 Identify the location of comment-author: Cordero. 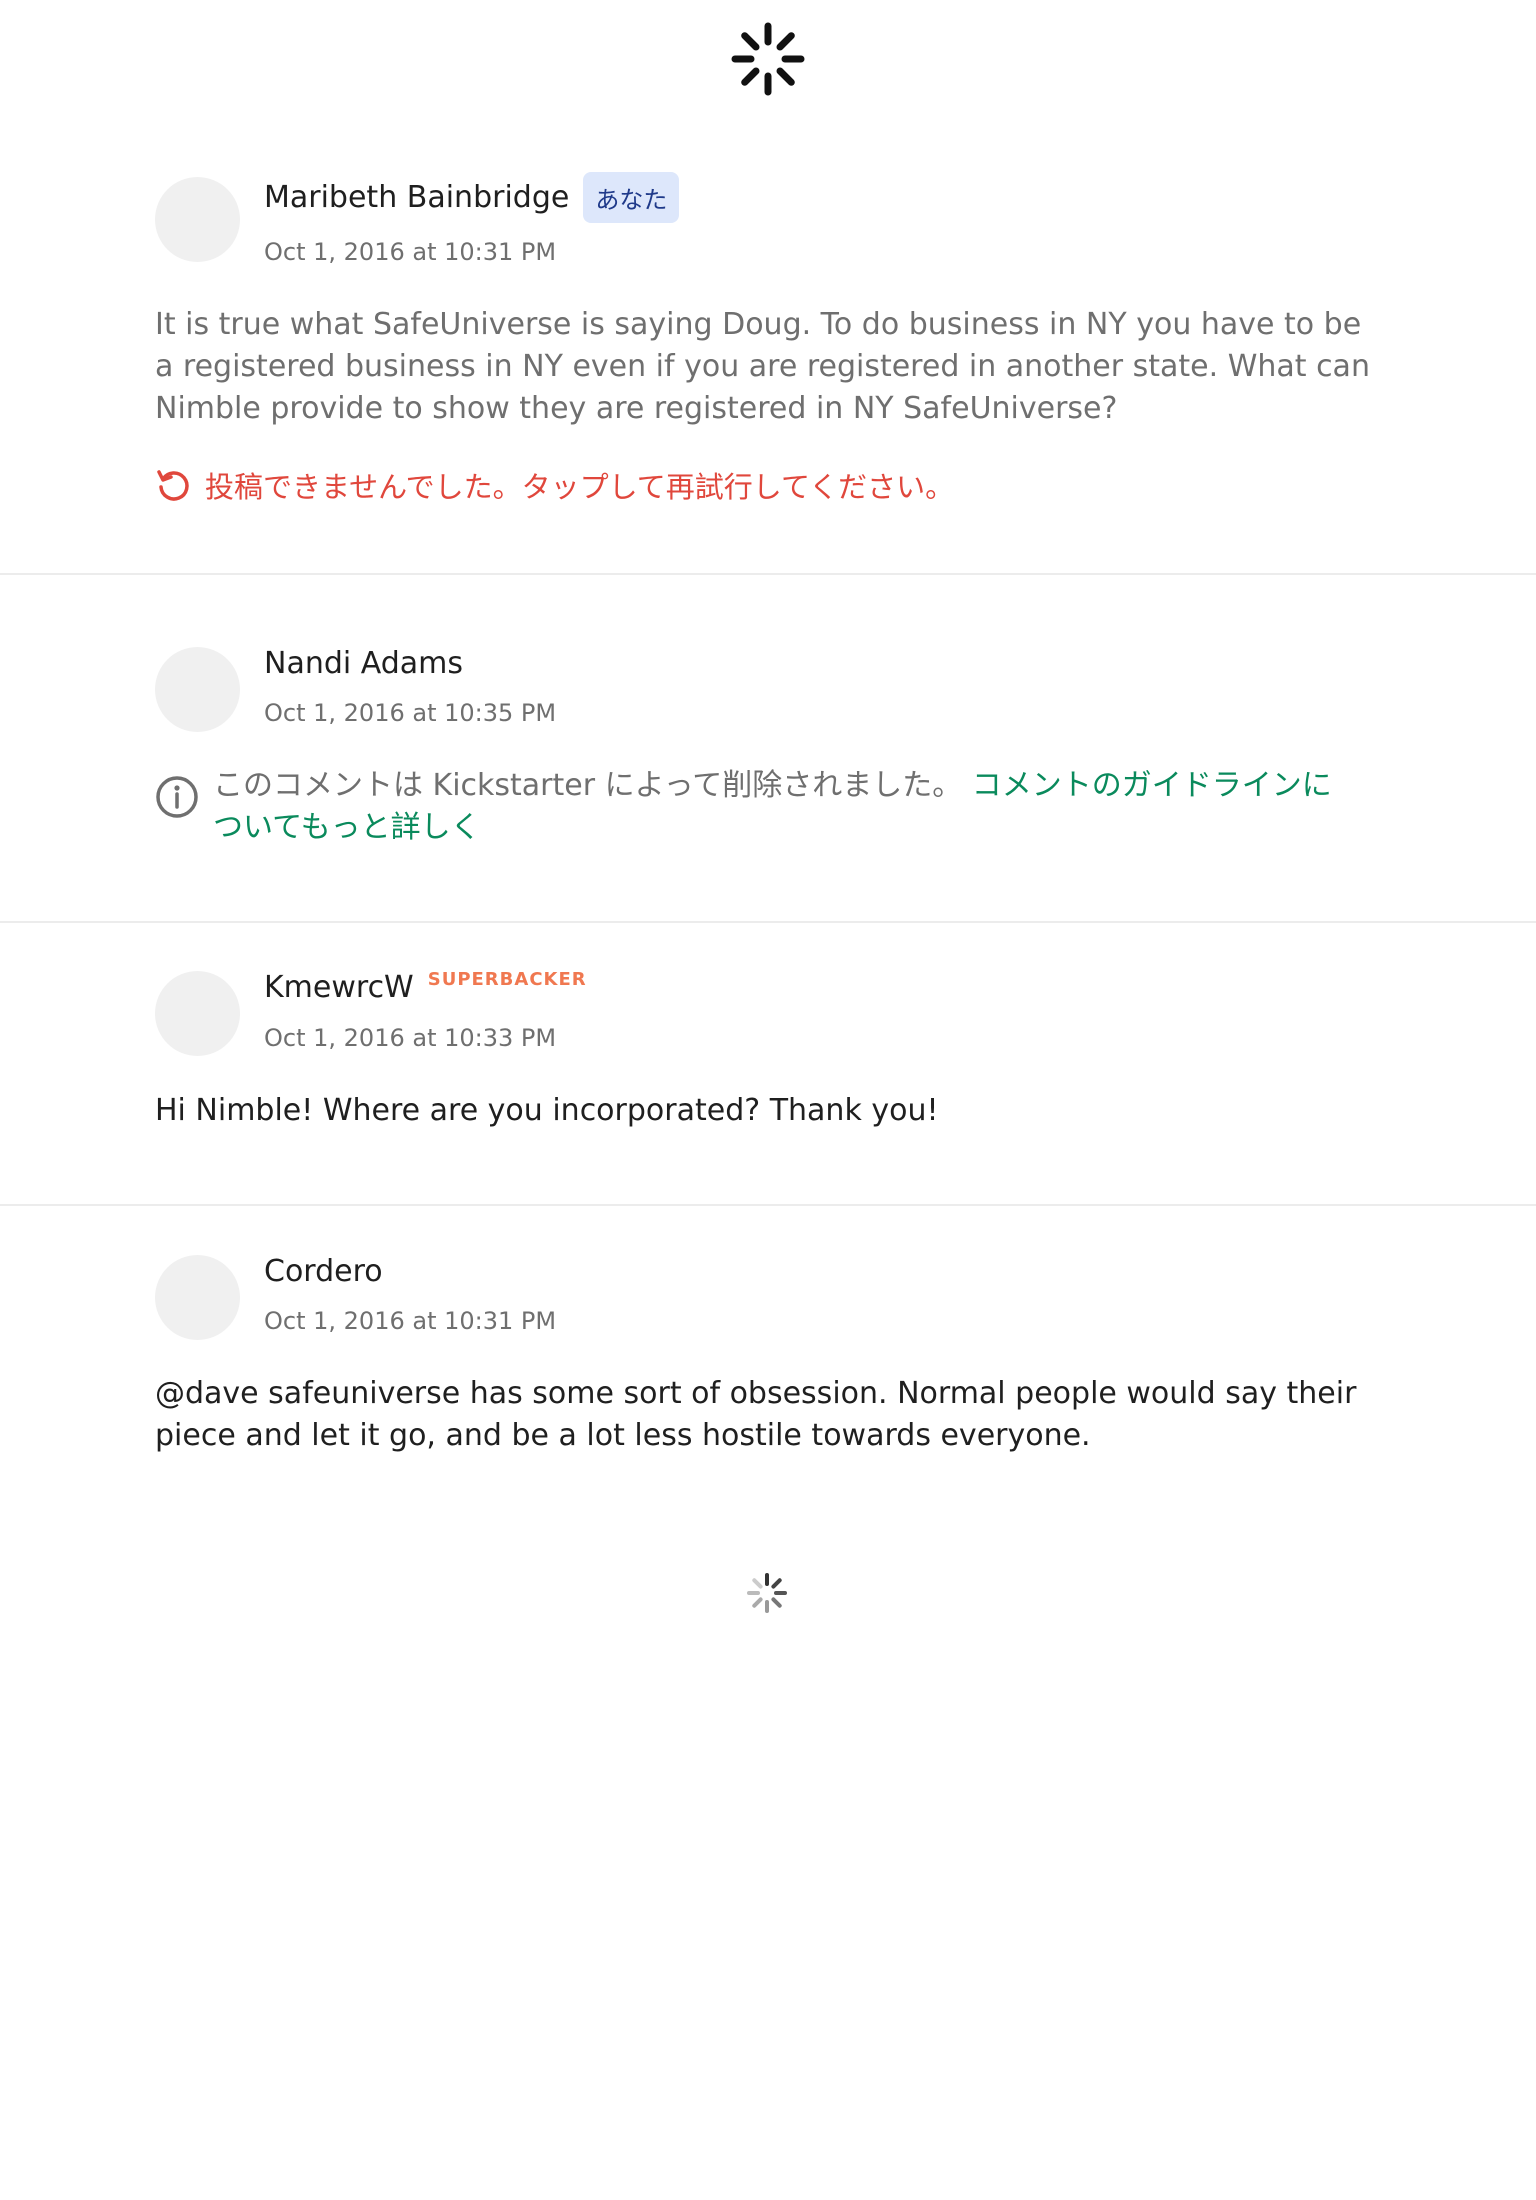
(323, 1271).